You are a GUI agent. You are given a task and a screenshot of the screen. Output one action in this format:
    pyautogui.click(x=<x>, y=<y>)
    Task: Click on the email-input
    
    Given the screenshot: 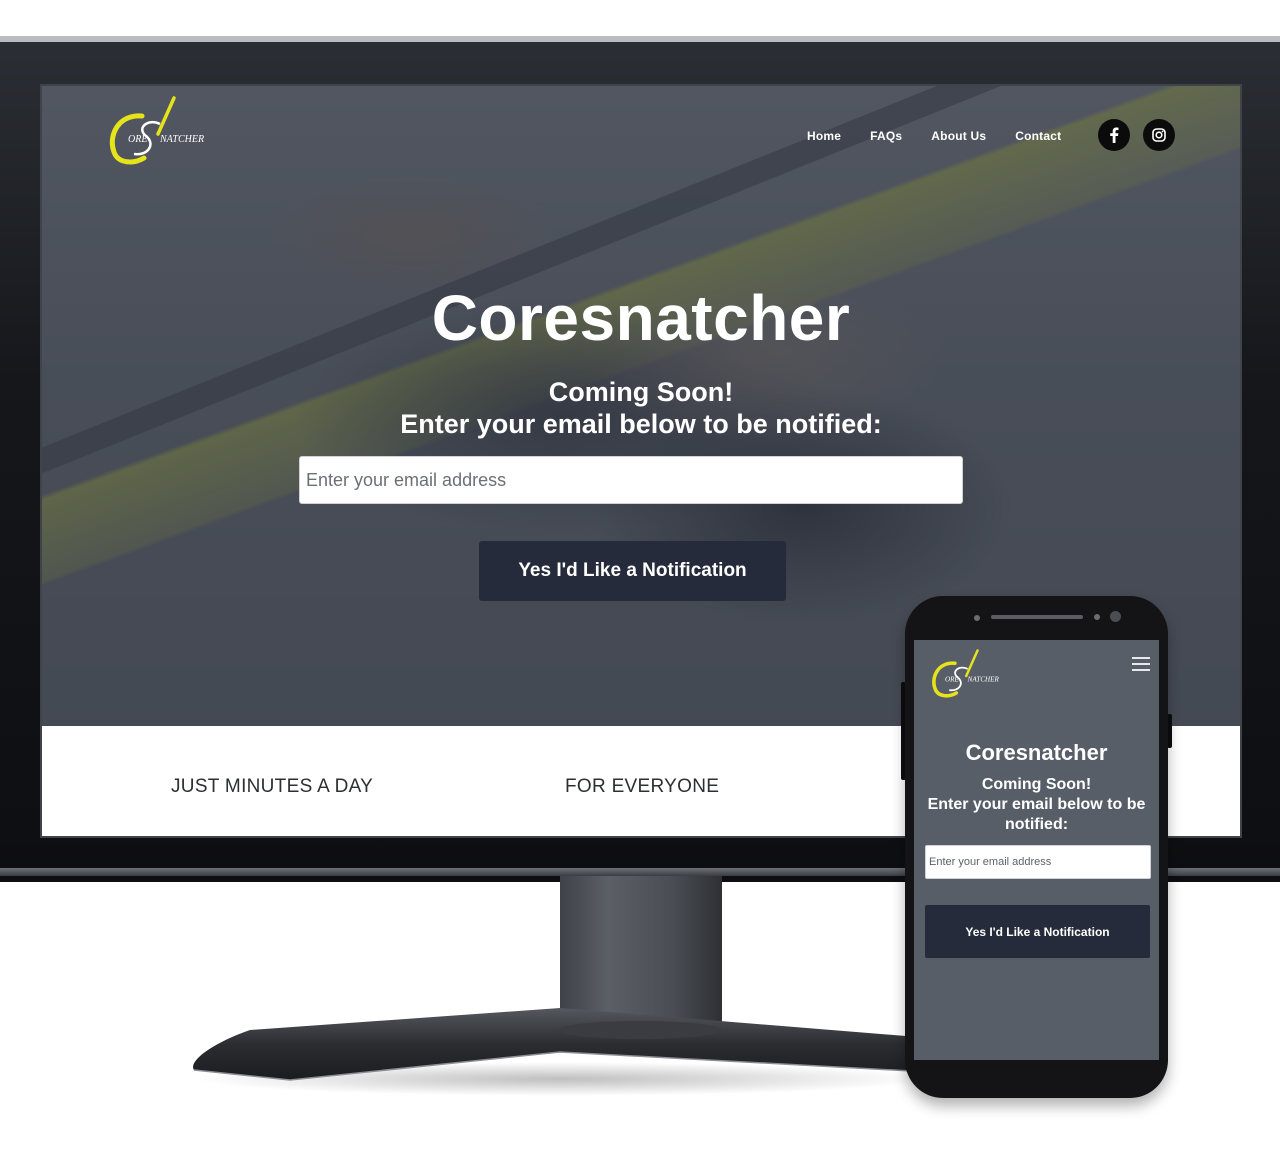 What is the action you would take?
    pyautogui.click(x=631, y=480)
    